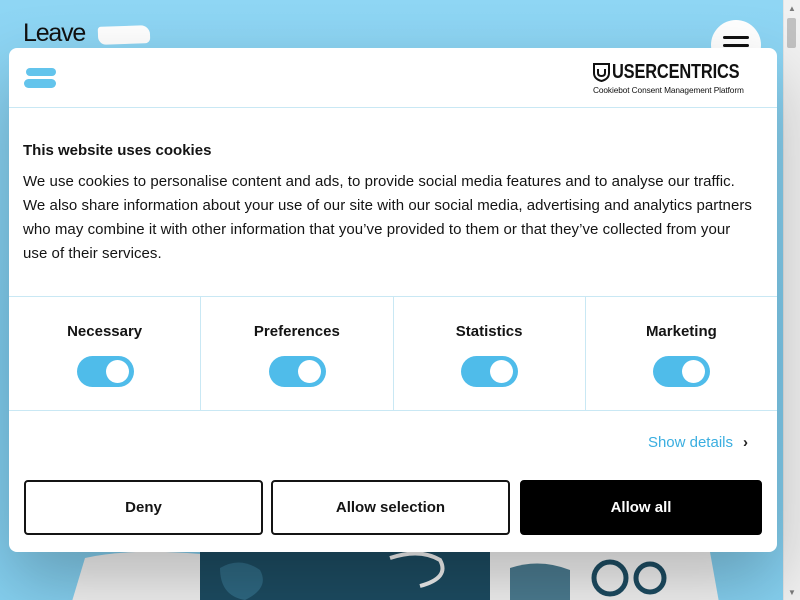 The width and height of the screenshot is (800, 600). What do you see at coordinates (745, 442) in the screenshot?
I see `chevron-right-icon: ›` at bounding box center [745, 442].